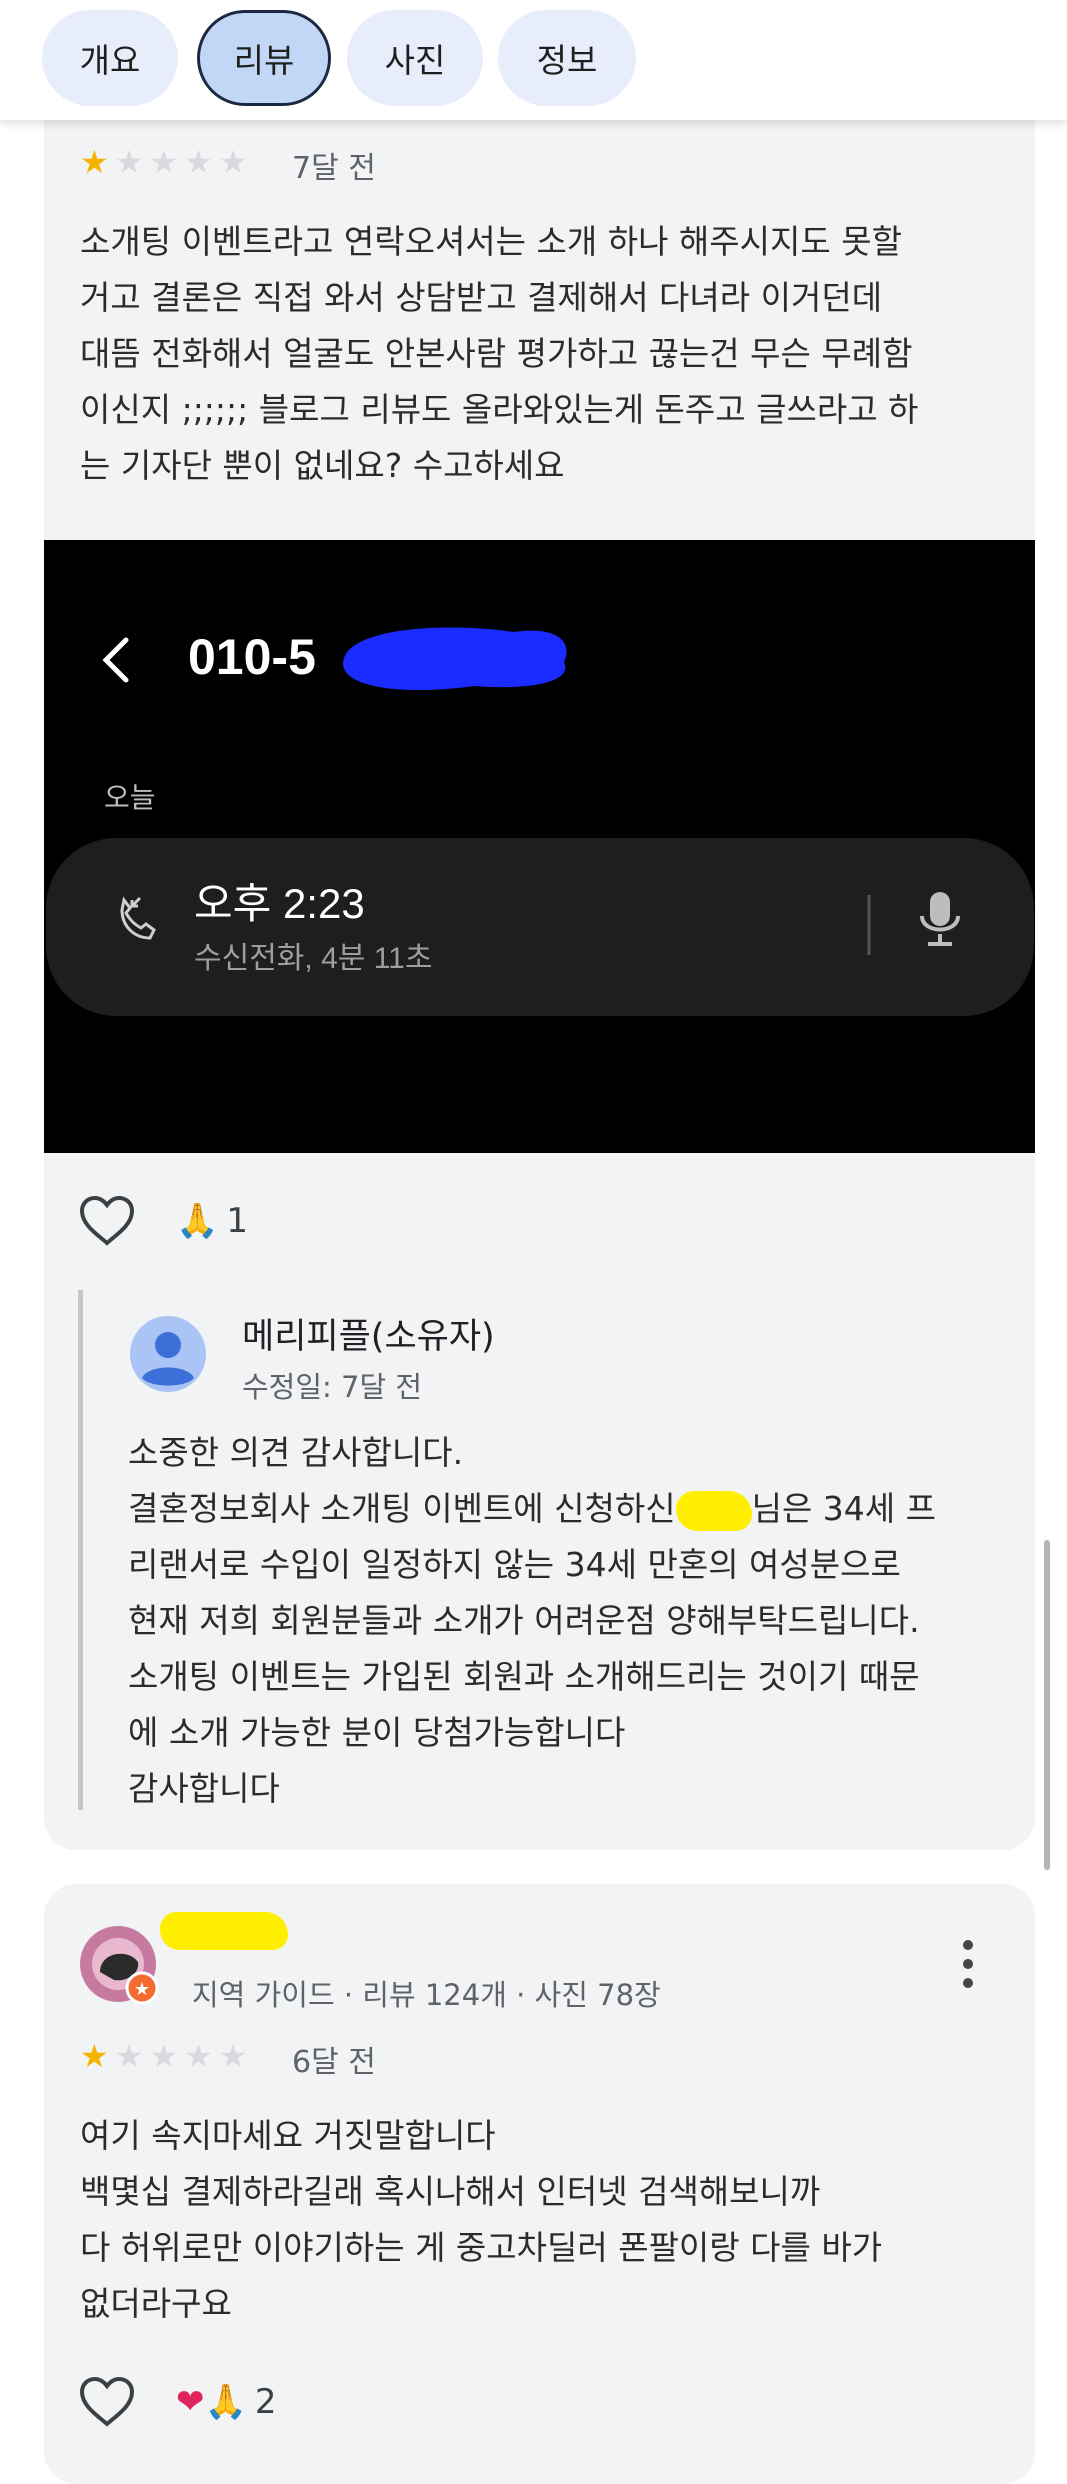  I want to click on tab-photos-label: 사진, so click(415, 60).